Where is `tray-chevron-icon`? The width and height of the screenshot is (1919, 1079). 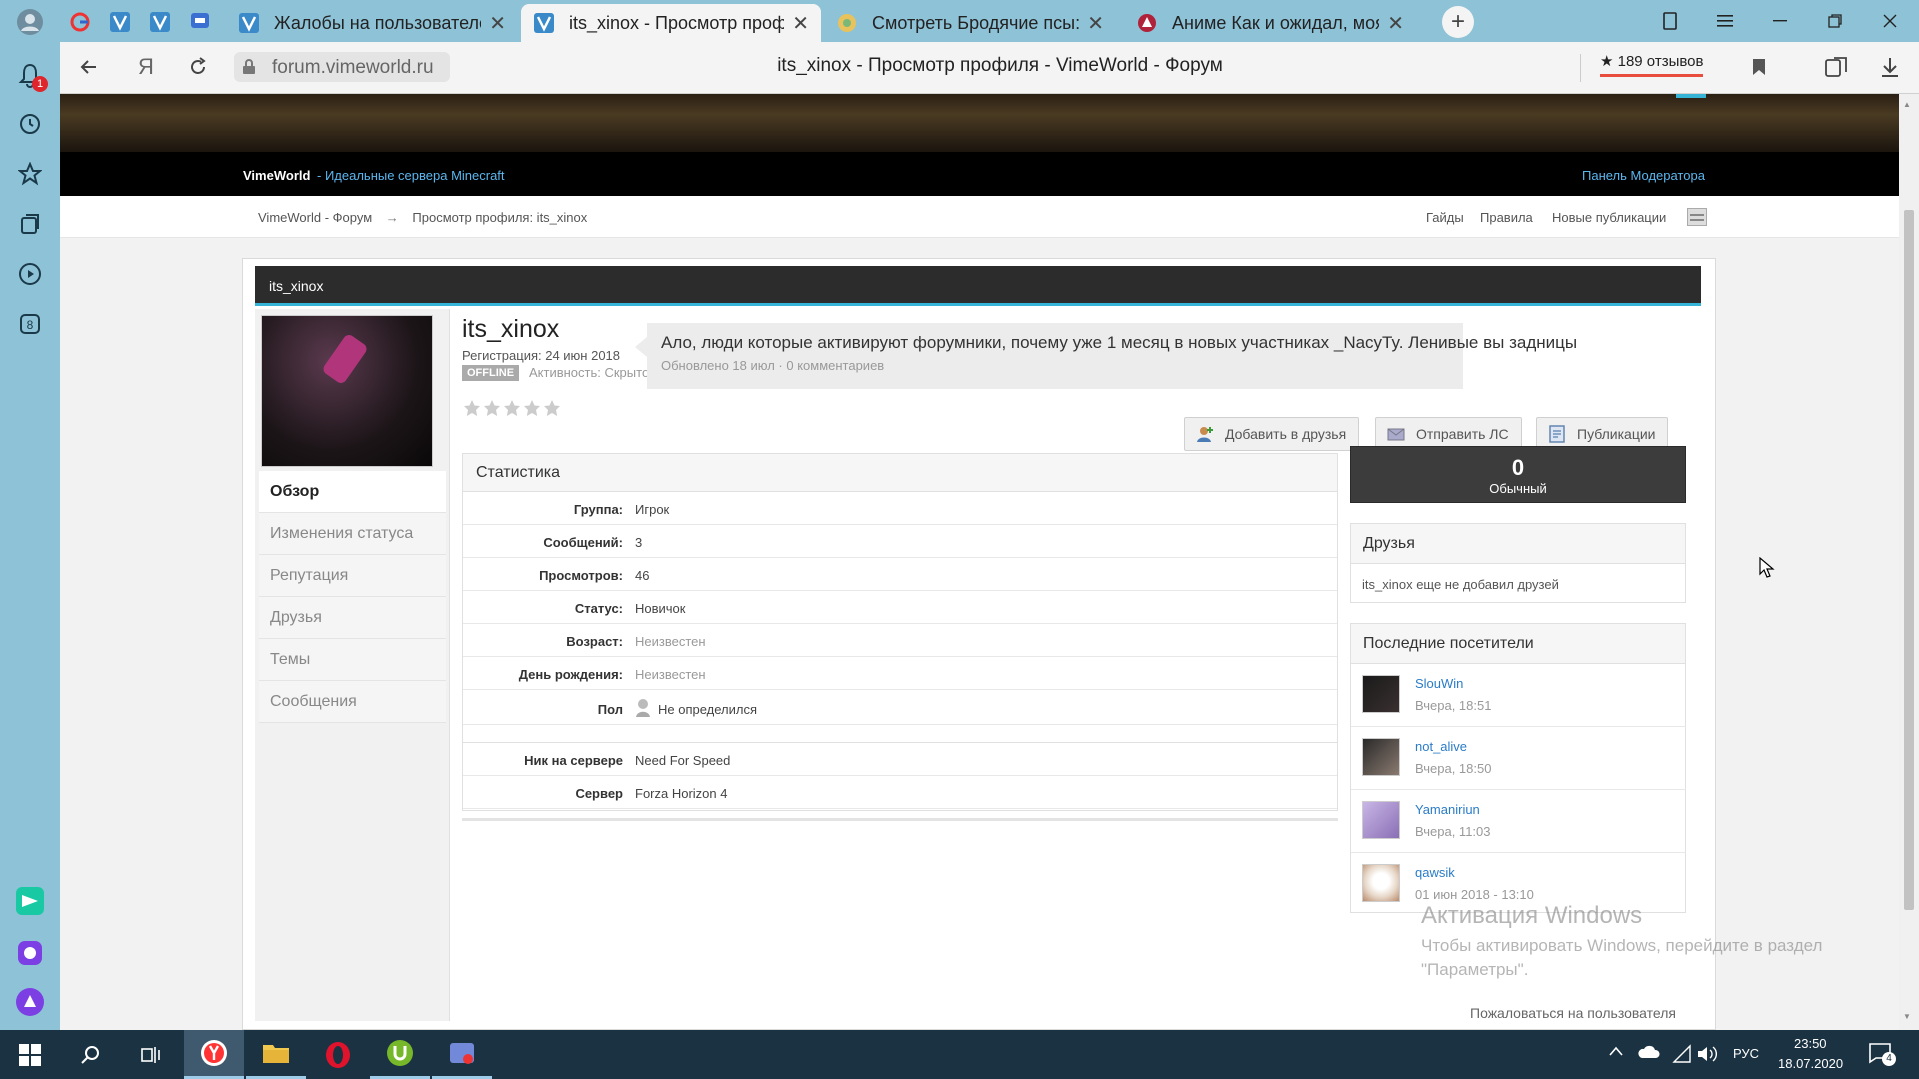 tray-chevron-icon is located at coordinates (1616, 1051).